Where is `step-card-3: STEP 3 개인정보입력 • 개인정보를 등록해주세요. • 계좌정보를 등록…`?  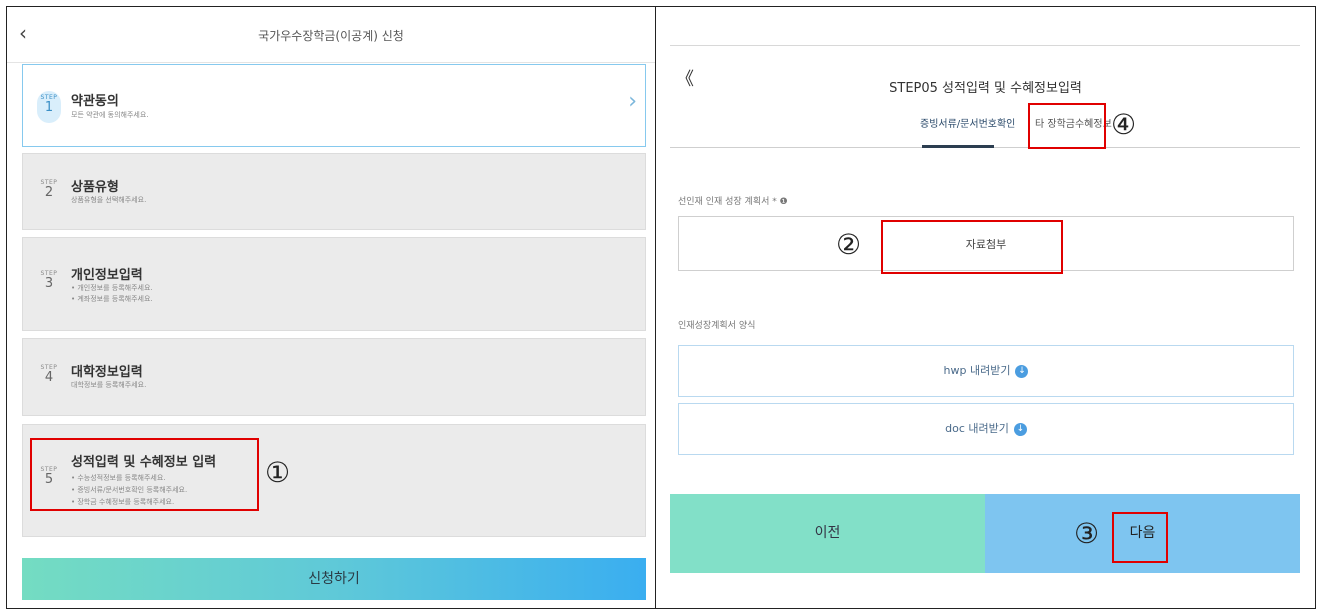
step-card-3: STEP 3 개인정보입력 • 개인정보를 등록해주세요. • 계좌정보를 등록… is located at coordinates (334, 284).